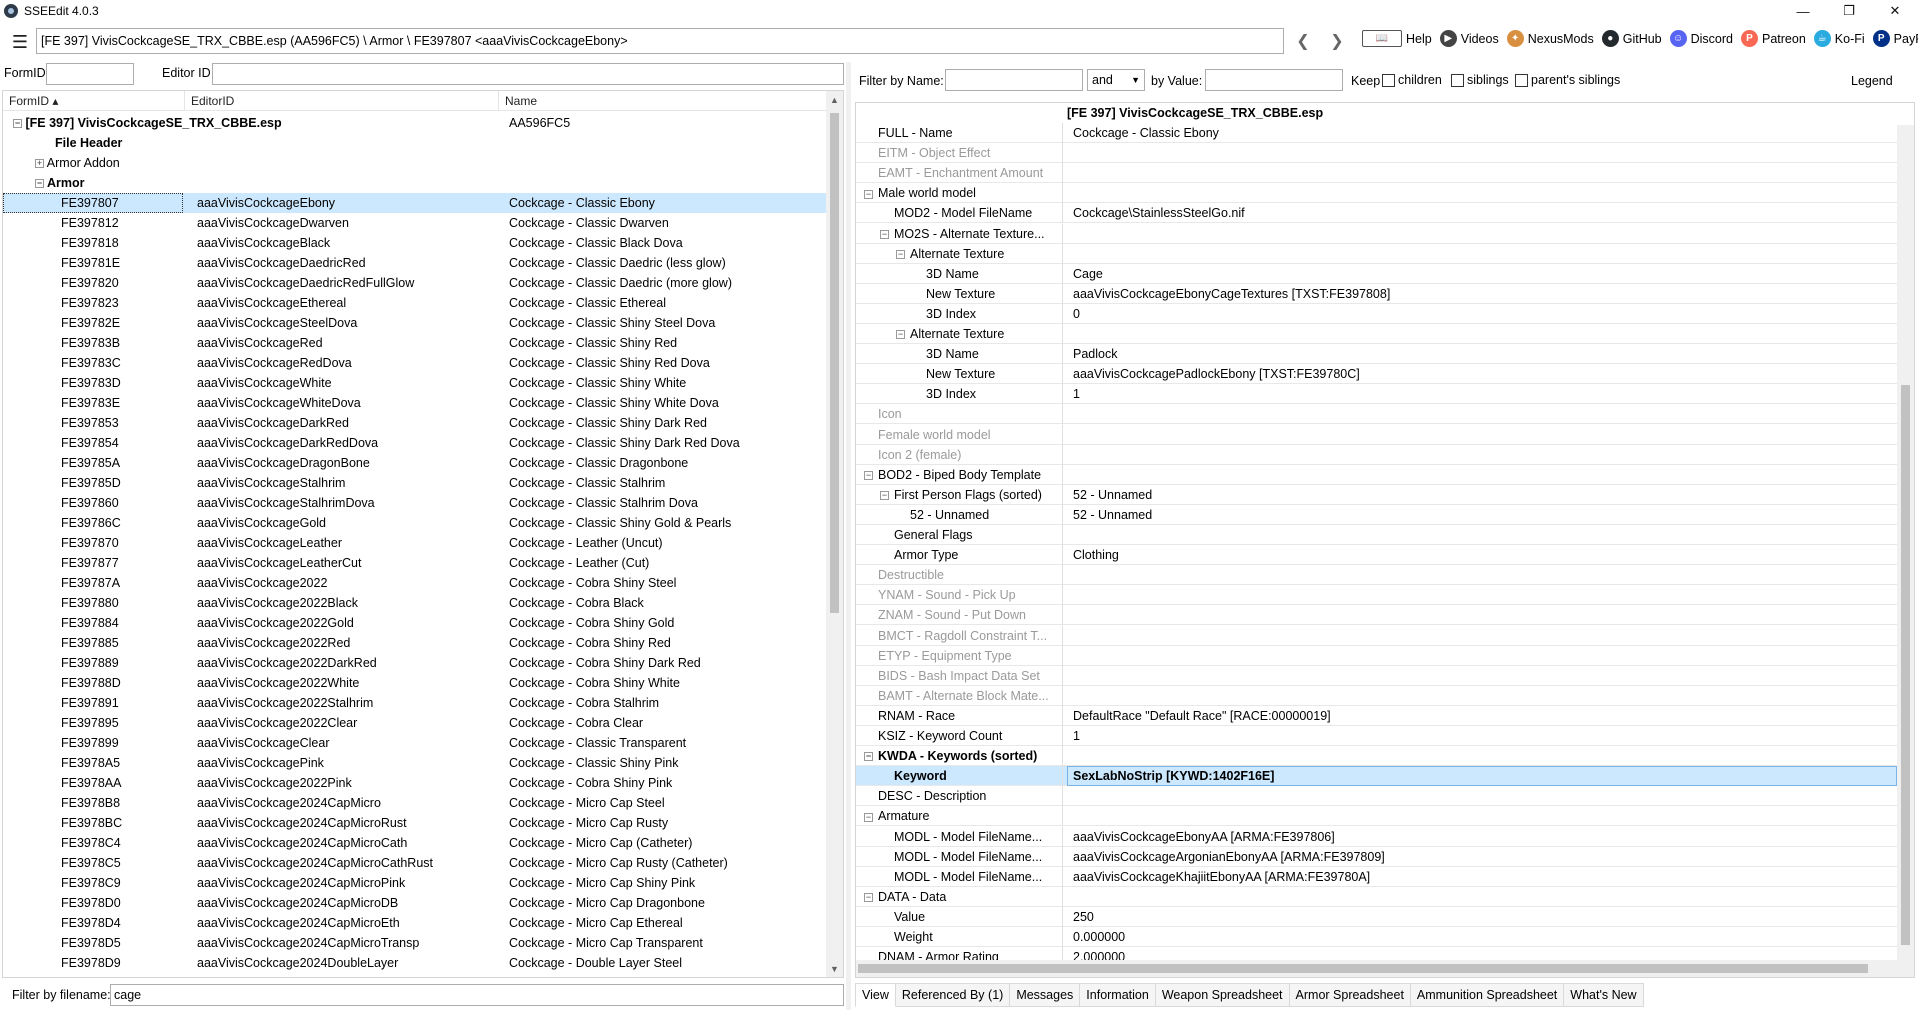 The image size is (1918, 1010). Describe the element at coordinates (1014, 80) in the screenshot. I see `filter-by-name-input` at that location.